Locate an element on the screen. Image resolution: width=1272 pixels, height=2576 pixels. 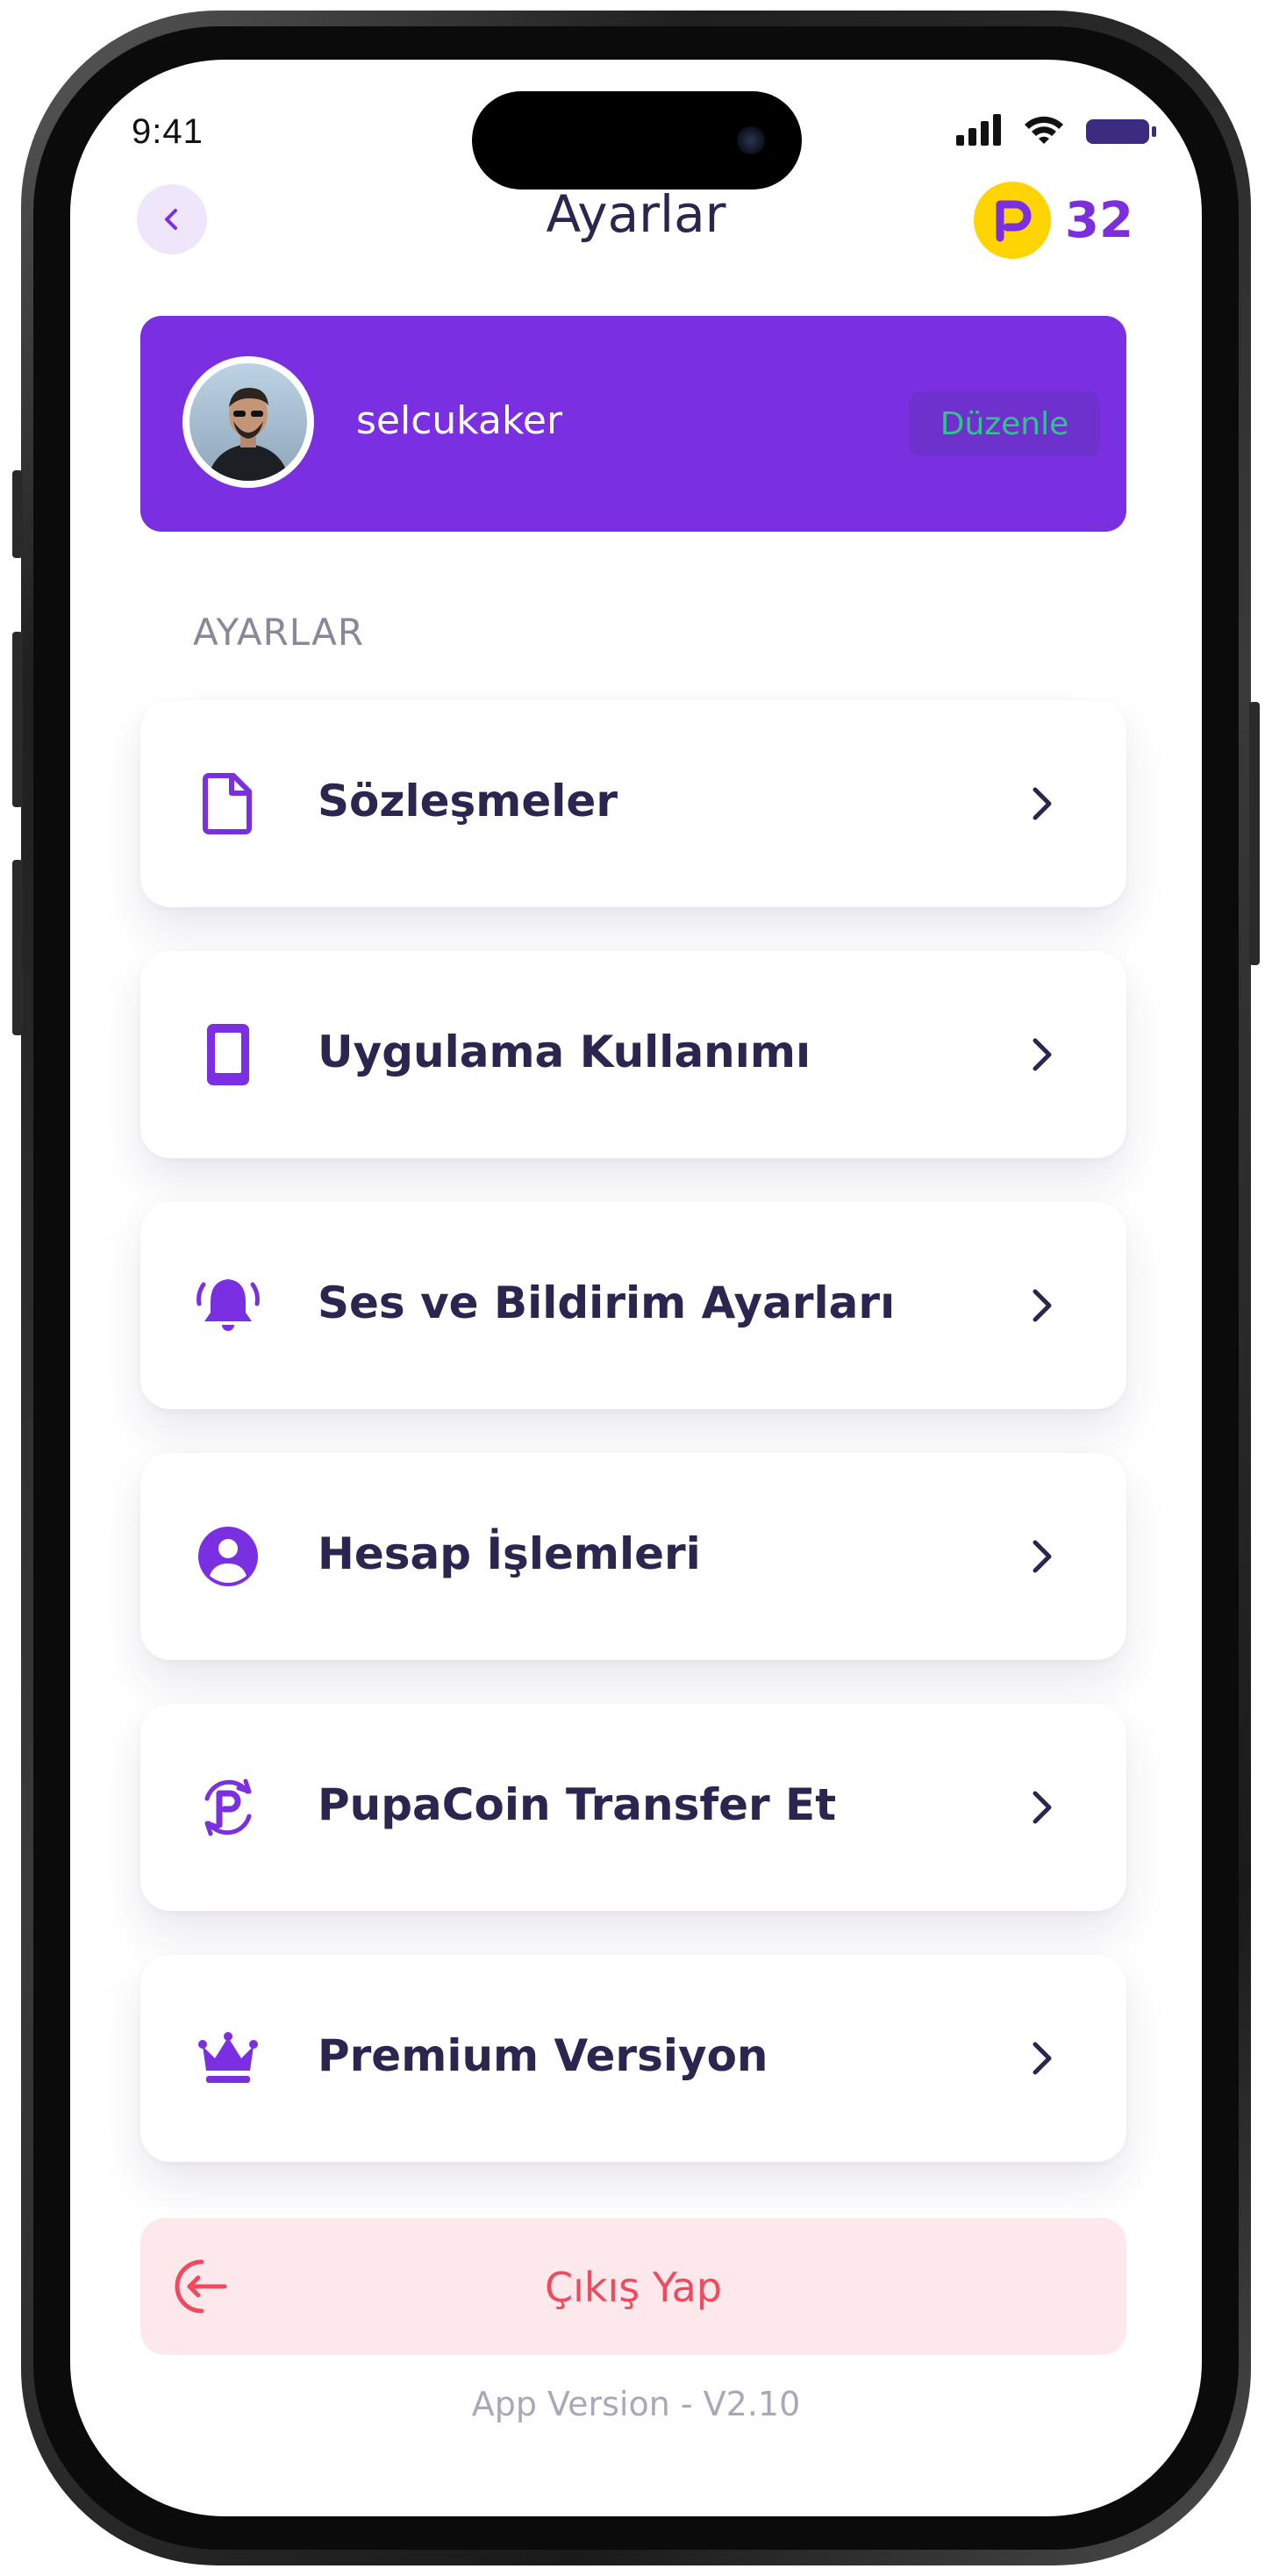
logout-label: Çıkış Yap is located at coordinates (633, 2287).